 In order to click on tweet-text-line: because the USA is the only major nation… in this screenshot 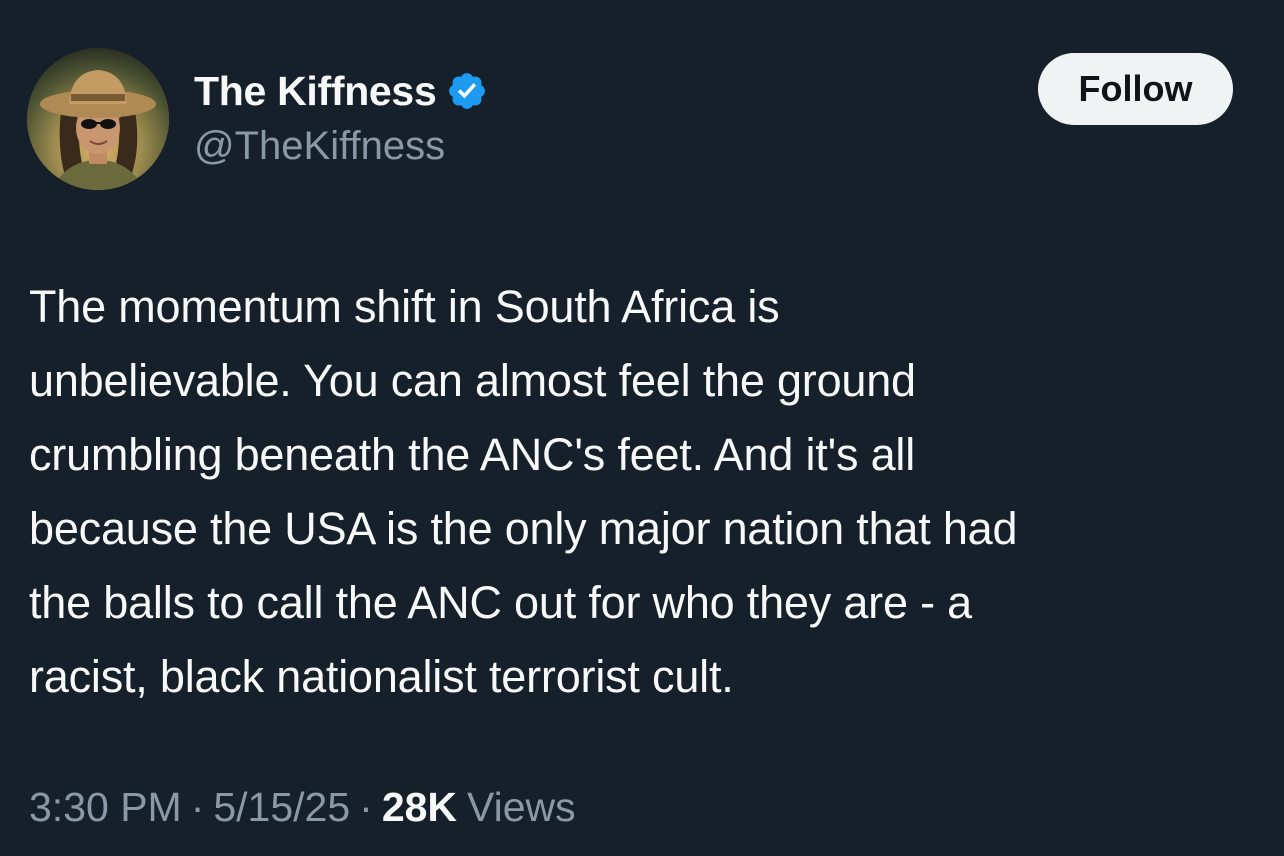, I will do `click(523, 528)`.